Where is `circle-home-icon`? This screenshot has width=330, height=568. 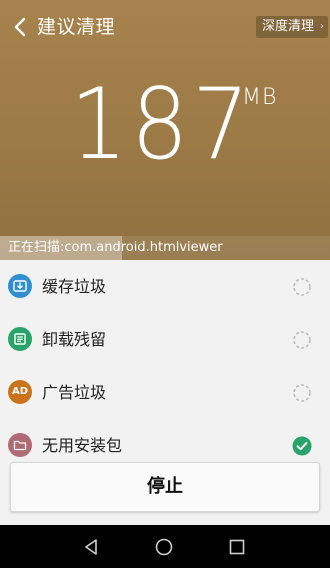 circle-home-icon is located at coordinates (164, 547).